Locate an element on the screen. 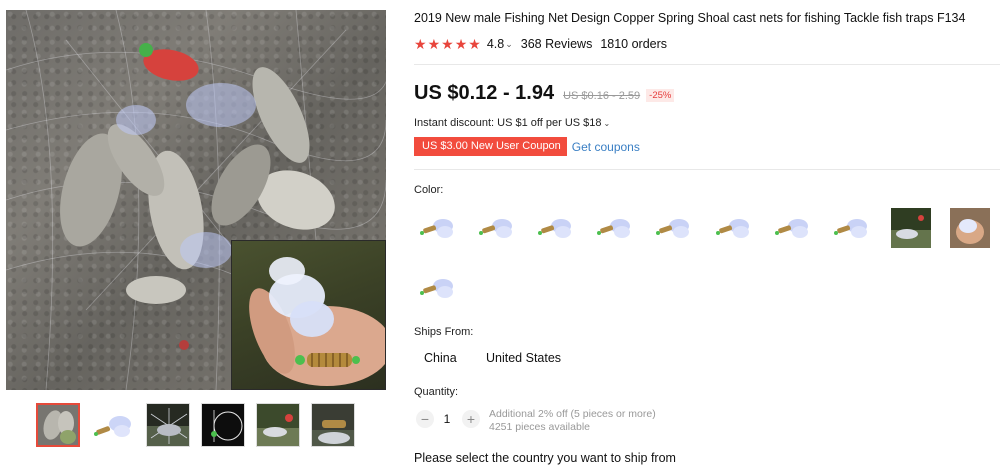 This screenshot has height=474, width=1000. rating-stars: ★ ★ ★ ★ ★ is located at coordinates (447, 44).